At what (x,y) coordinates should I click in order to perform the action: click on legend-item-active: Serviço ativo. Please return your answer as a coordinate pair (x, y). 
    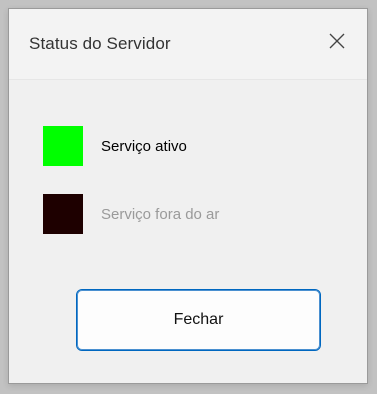
    Looking at the image, I should click on (115, 146).